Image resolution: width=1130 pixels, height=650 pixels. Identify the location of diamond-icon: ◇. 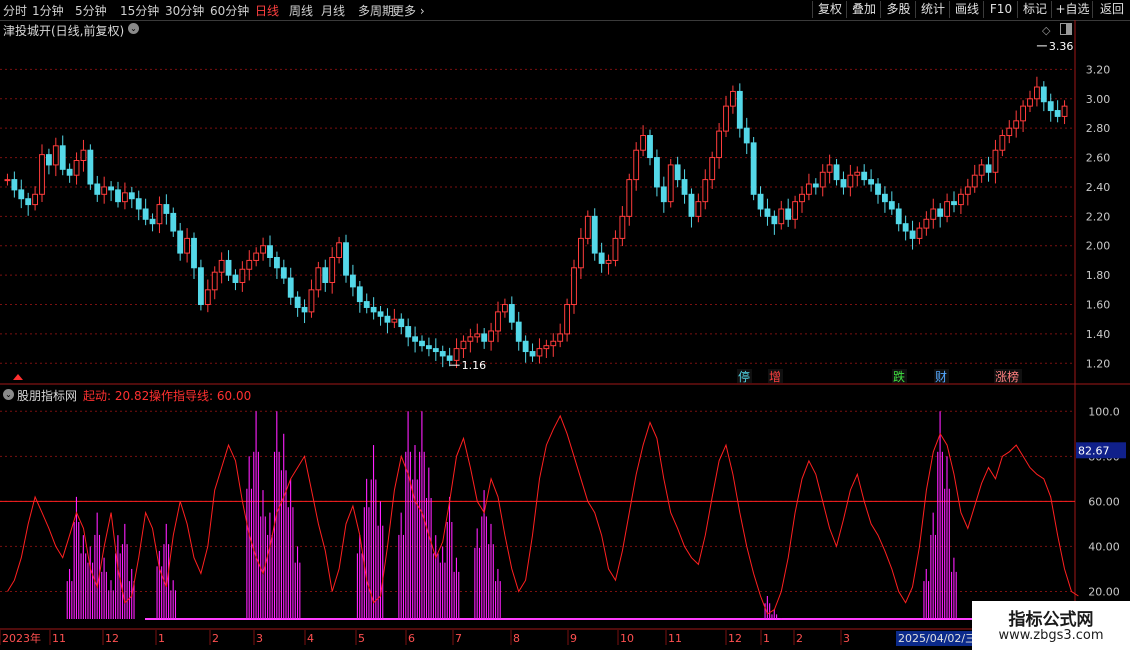
(1046, 30).